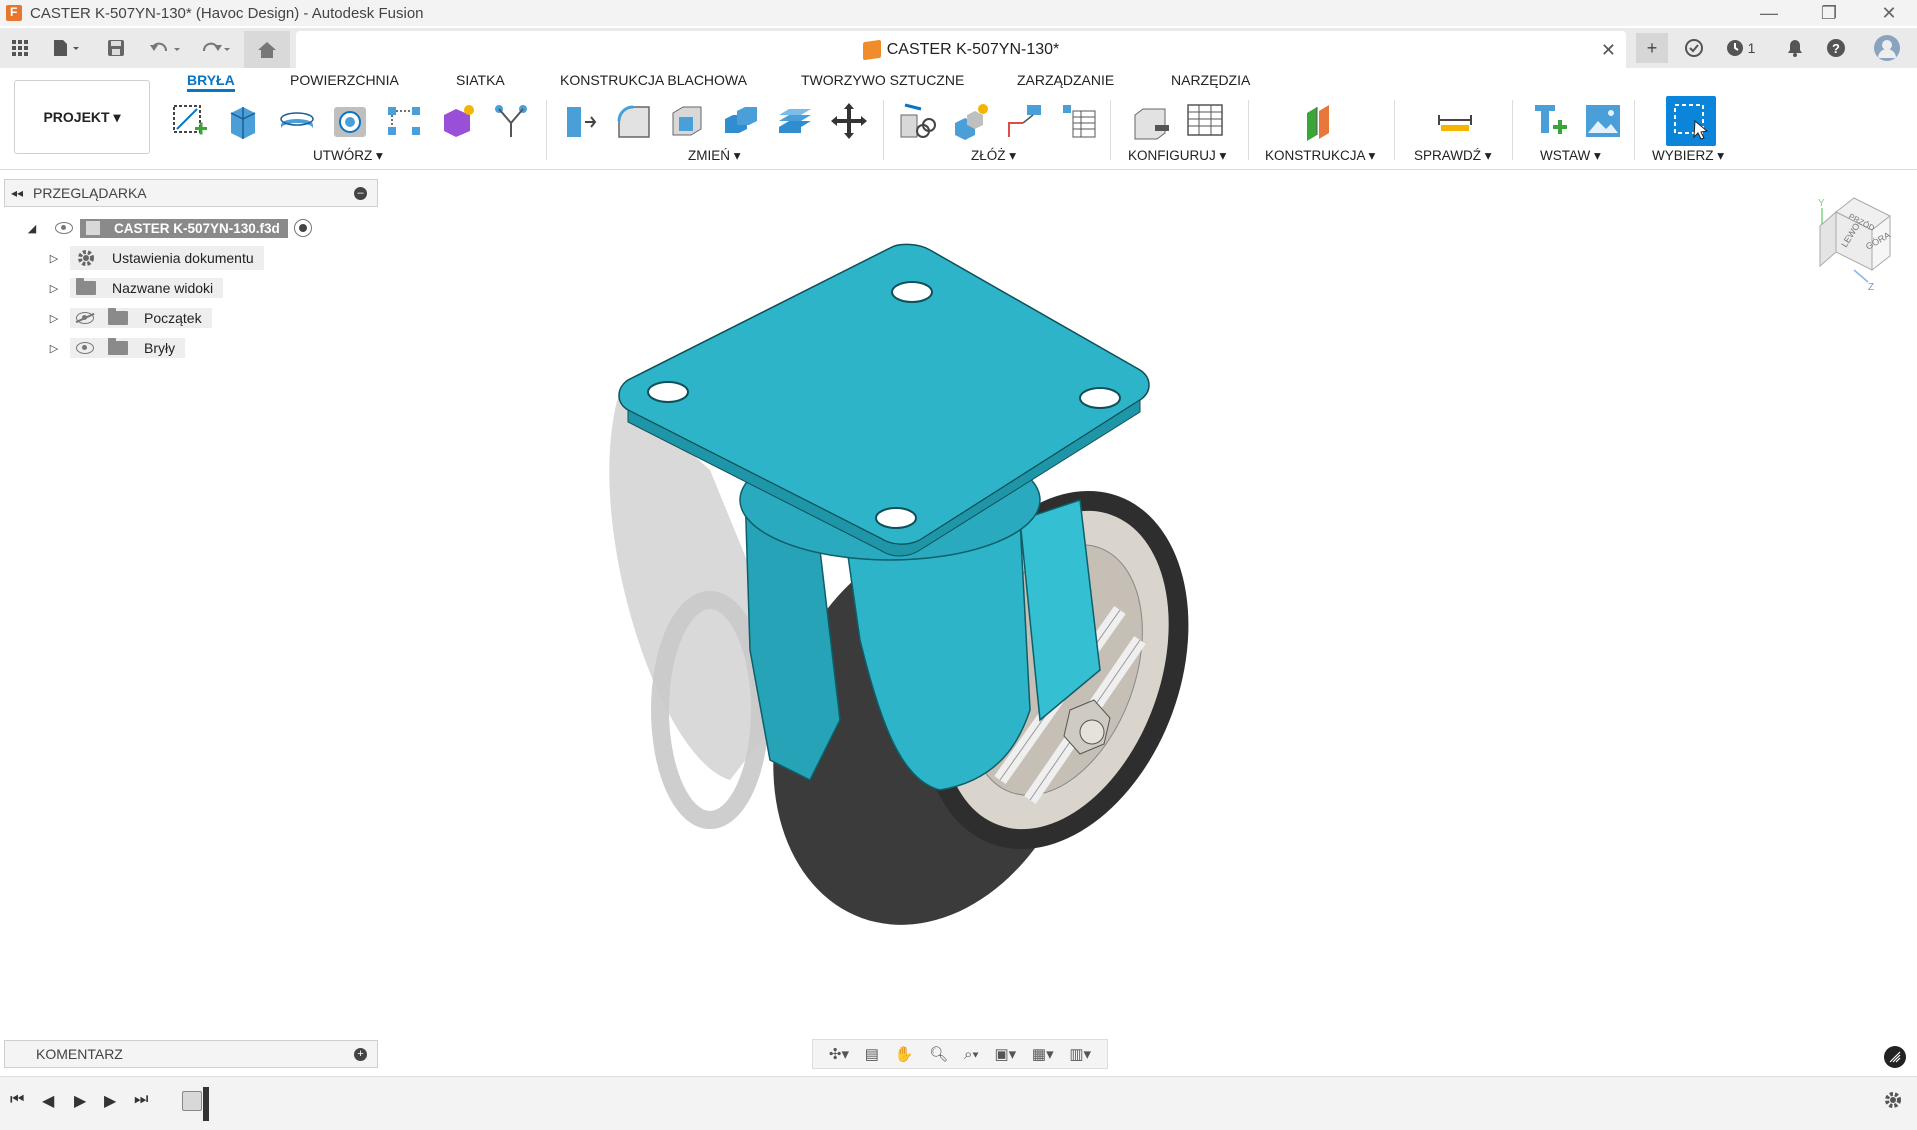 This screenshot has height=1130, width=1917. I want to click on insert-mcmaster-icon, so click(1549, 121).